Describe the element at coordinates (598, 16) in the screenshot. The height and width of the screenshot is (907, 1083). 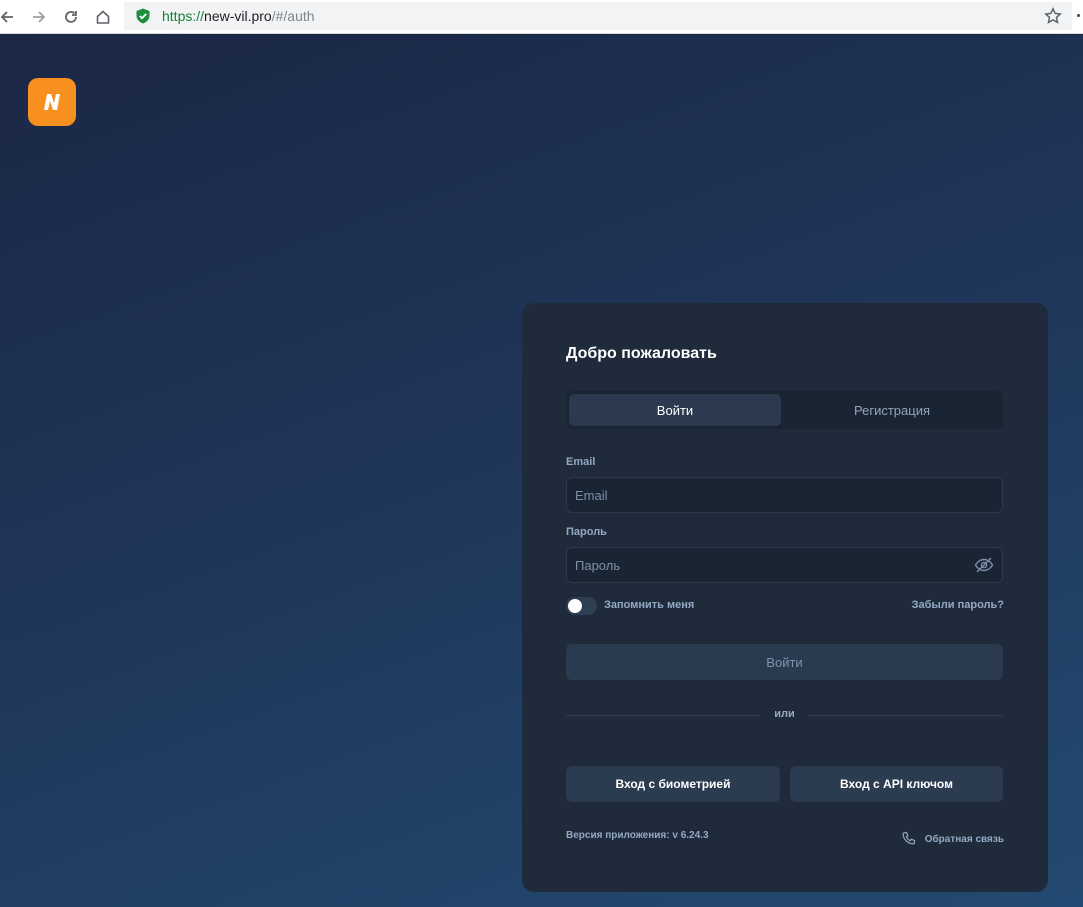
I see `address-bar: https://new-vil.pro/#/auth` at that location.